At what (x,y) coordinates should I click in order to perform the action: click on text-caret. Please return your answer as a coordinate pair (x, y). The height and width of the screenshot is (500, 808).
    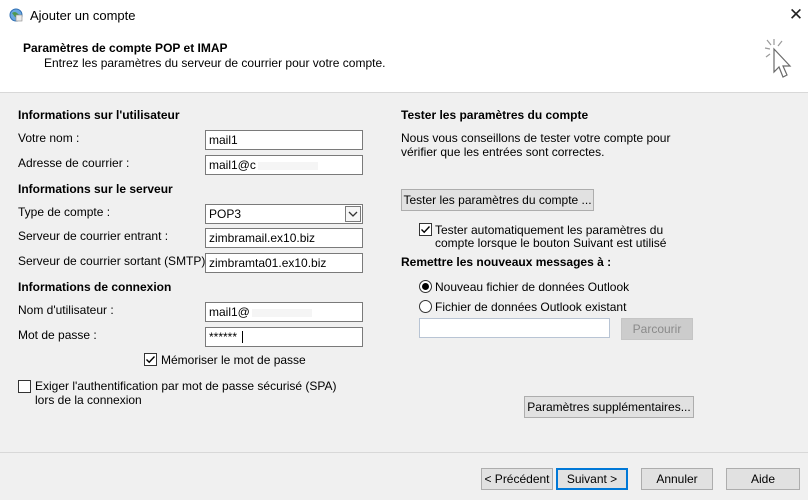
    Looking at the image, I should click on (242, 337).